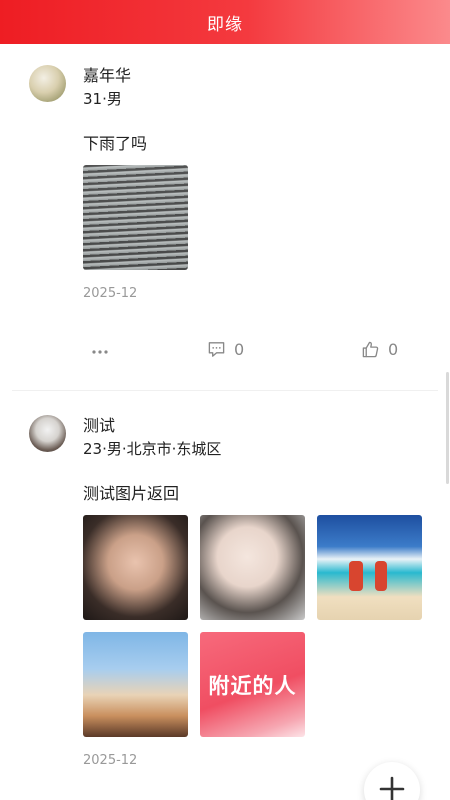  Describe the element at coordinates (225, 390) in the screenshot. I see `divider` at that location.